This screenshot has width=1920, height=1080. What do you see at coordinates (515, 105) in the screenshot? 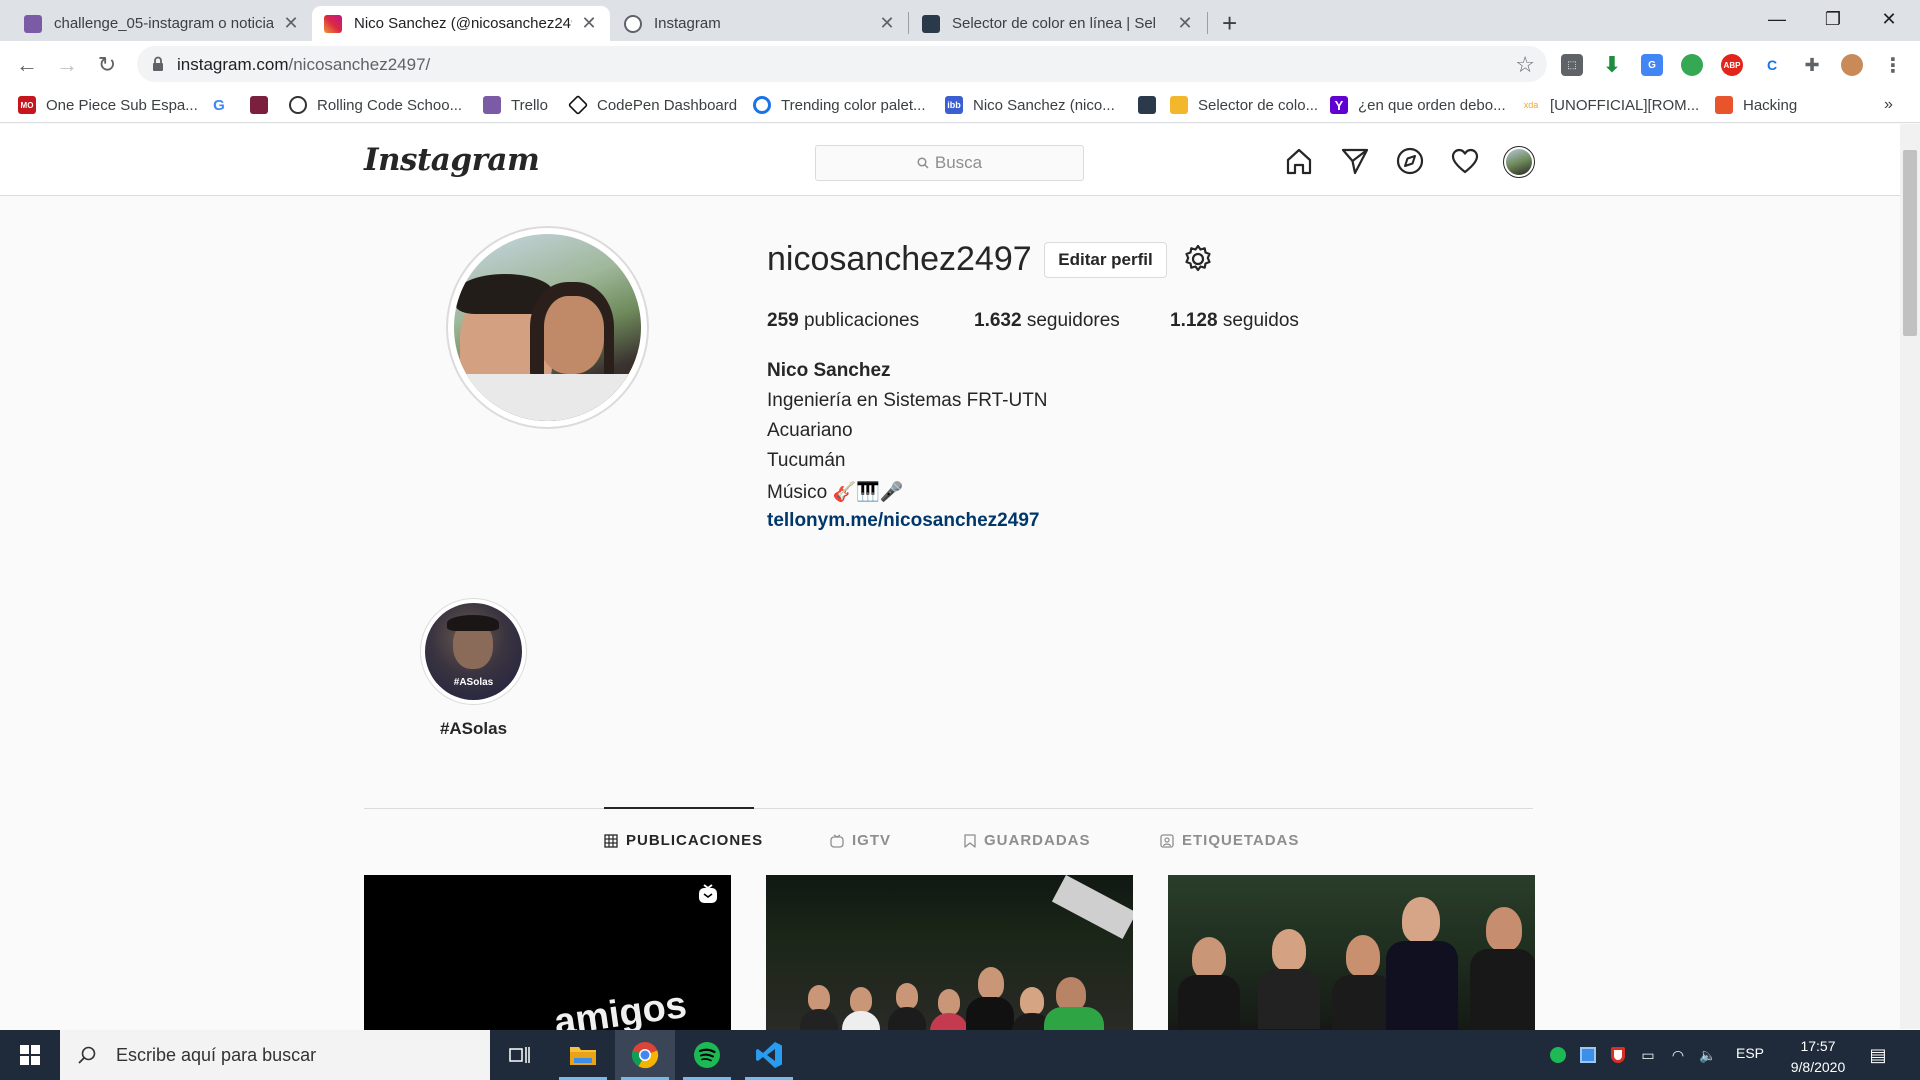
I see `bookmark-trello: Trello` at bounding box center [515, 105].